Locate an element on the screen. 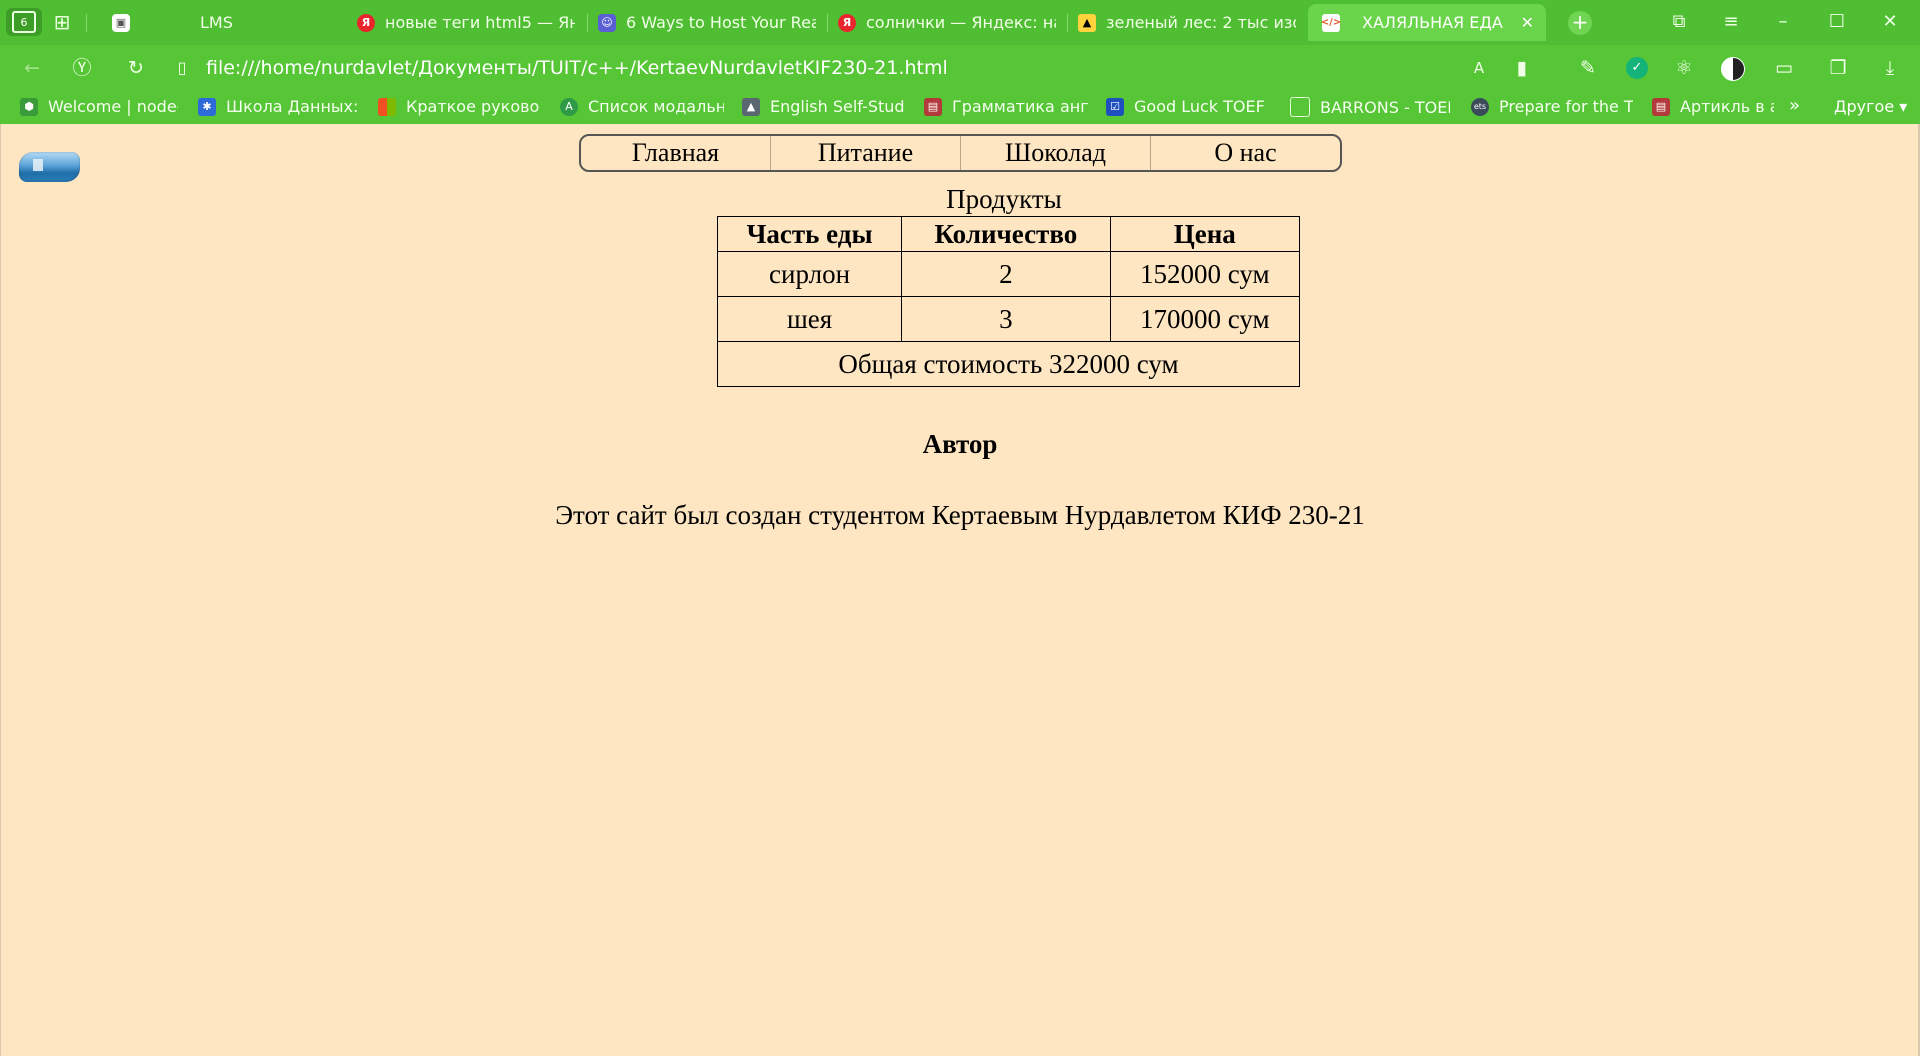  tab-title: солнички — Яндекс: наш is located at coordinates (961, 22).